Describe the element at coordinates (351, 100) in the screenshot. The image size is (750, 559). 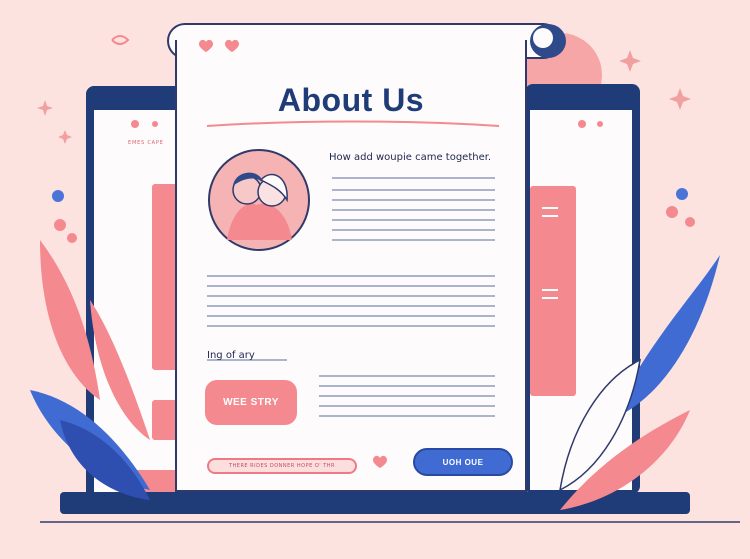
I see `page-title: About Us` at that location.